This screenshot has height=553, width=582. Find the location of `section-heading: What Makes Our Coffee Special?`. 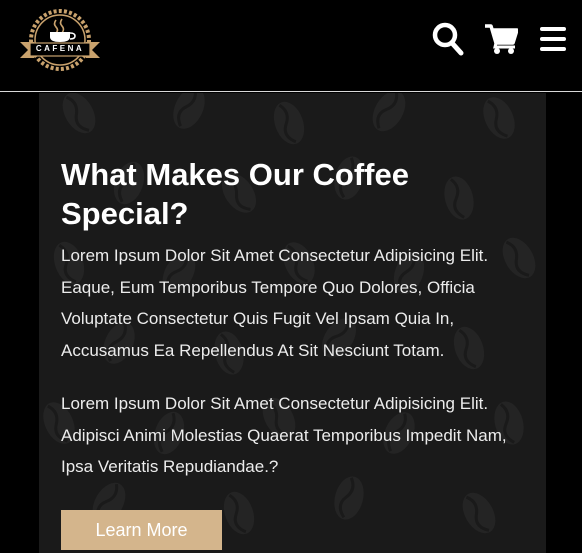

section-heading: What Makes Our Coffee Special? is located at coordinates (235, 194).